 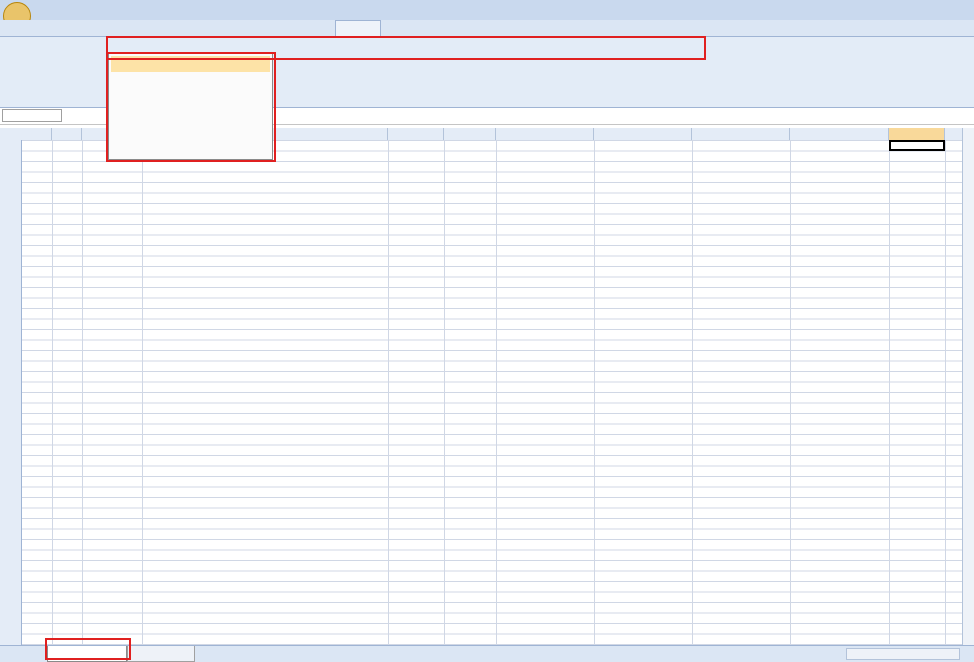 I want to click on active-cell, so click(x=917, y=145).